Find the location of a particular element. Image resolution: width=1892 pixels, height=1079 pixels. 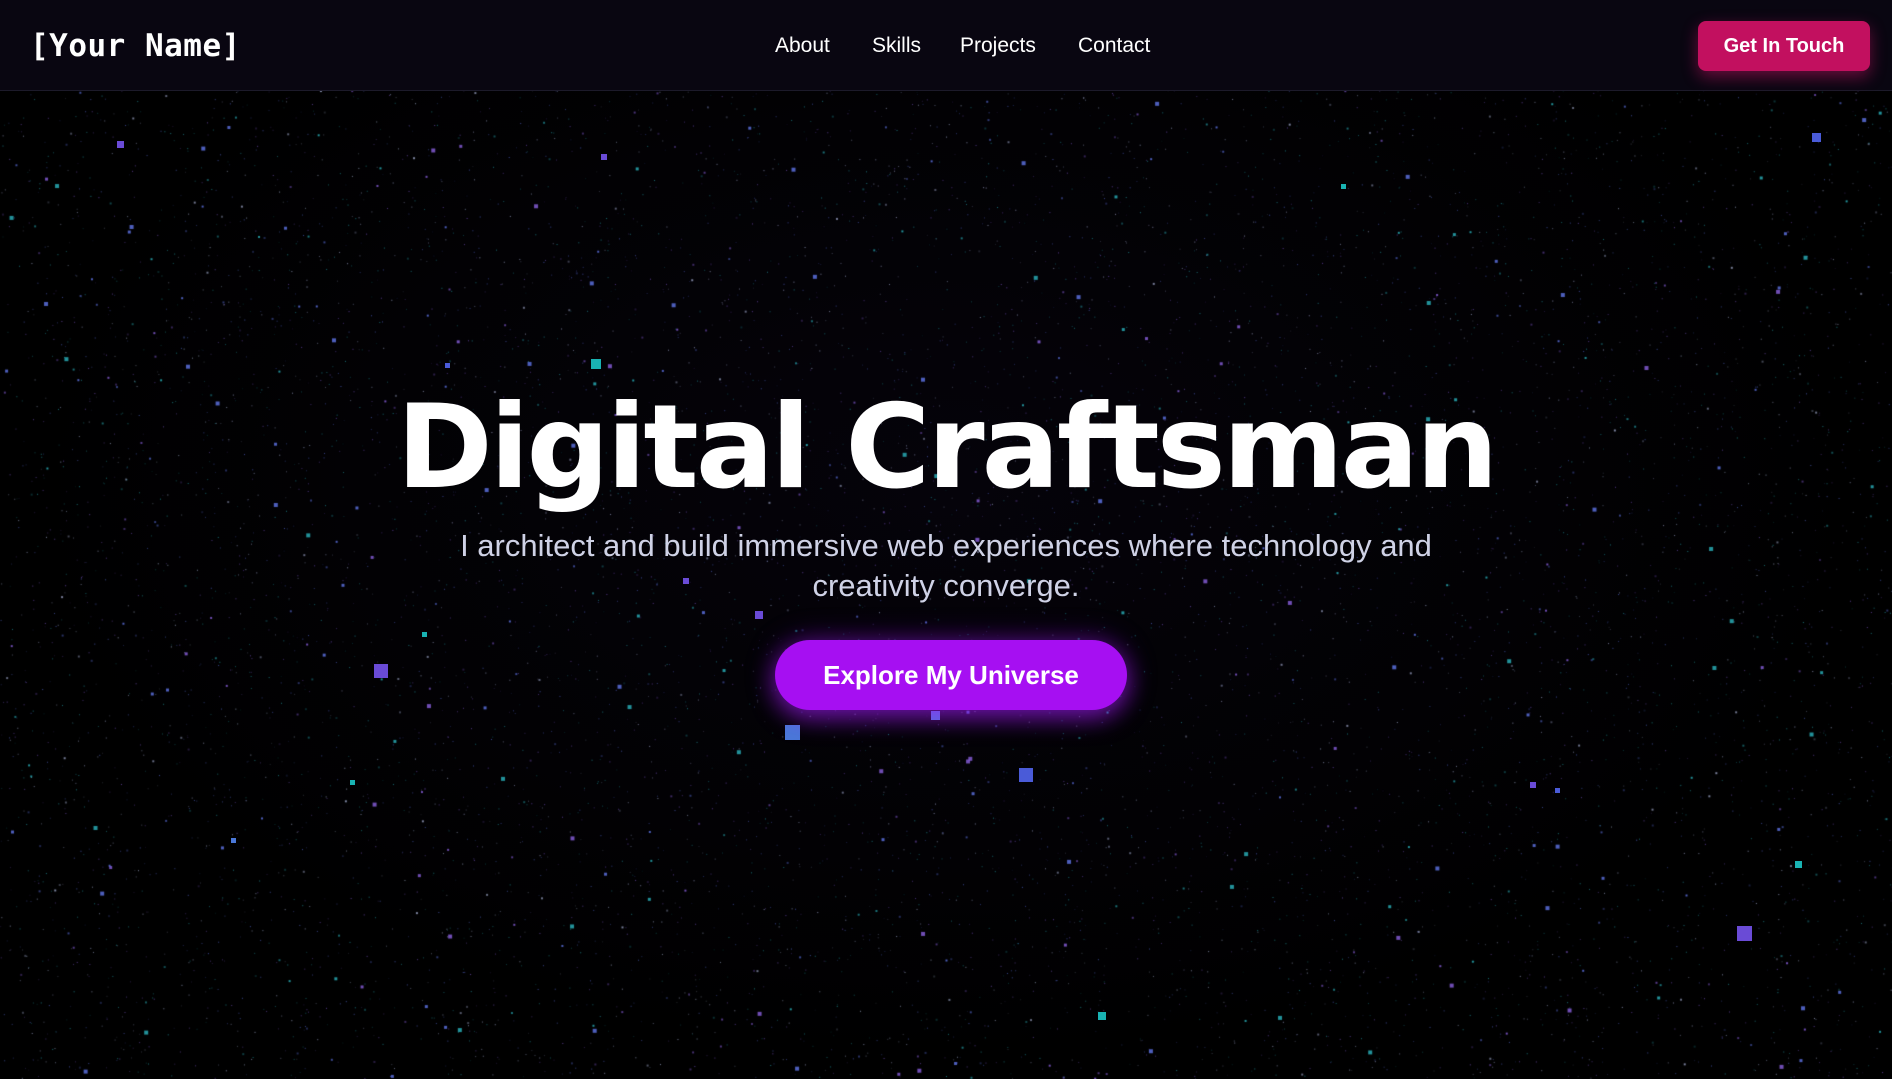

nav-link-projects: Projects is located at coordinates (998, 46).